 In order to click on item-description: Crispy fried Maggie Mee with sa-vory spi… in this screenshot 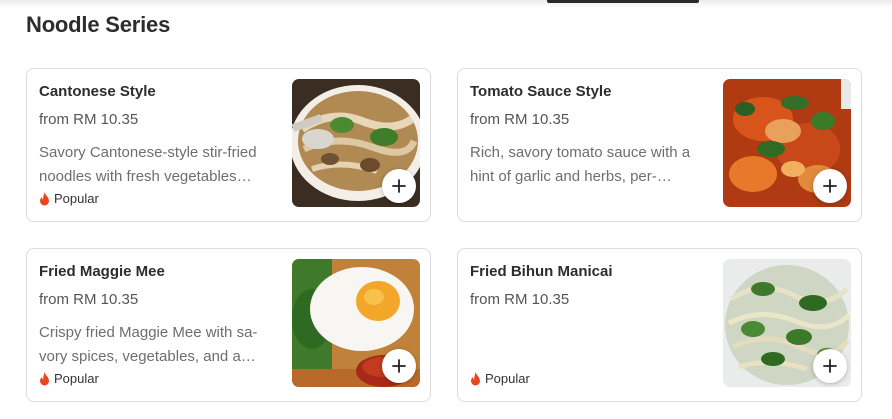, I will do `click(148, 344)`.